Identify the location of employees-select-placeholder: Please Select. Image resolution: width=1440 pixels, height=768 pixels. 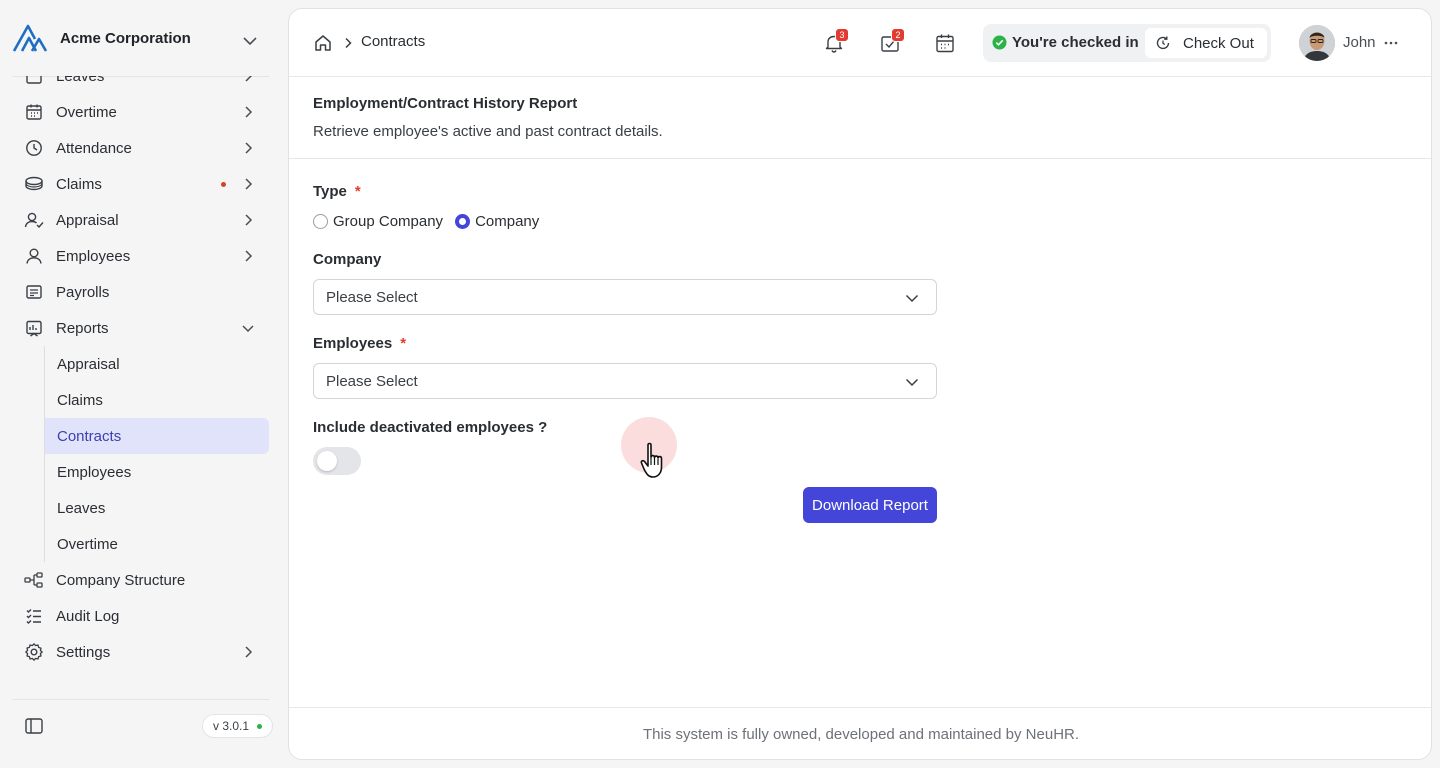
(372, 381).